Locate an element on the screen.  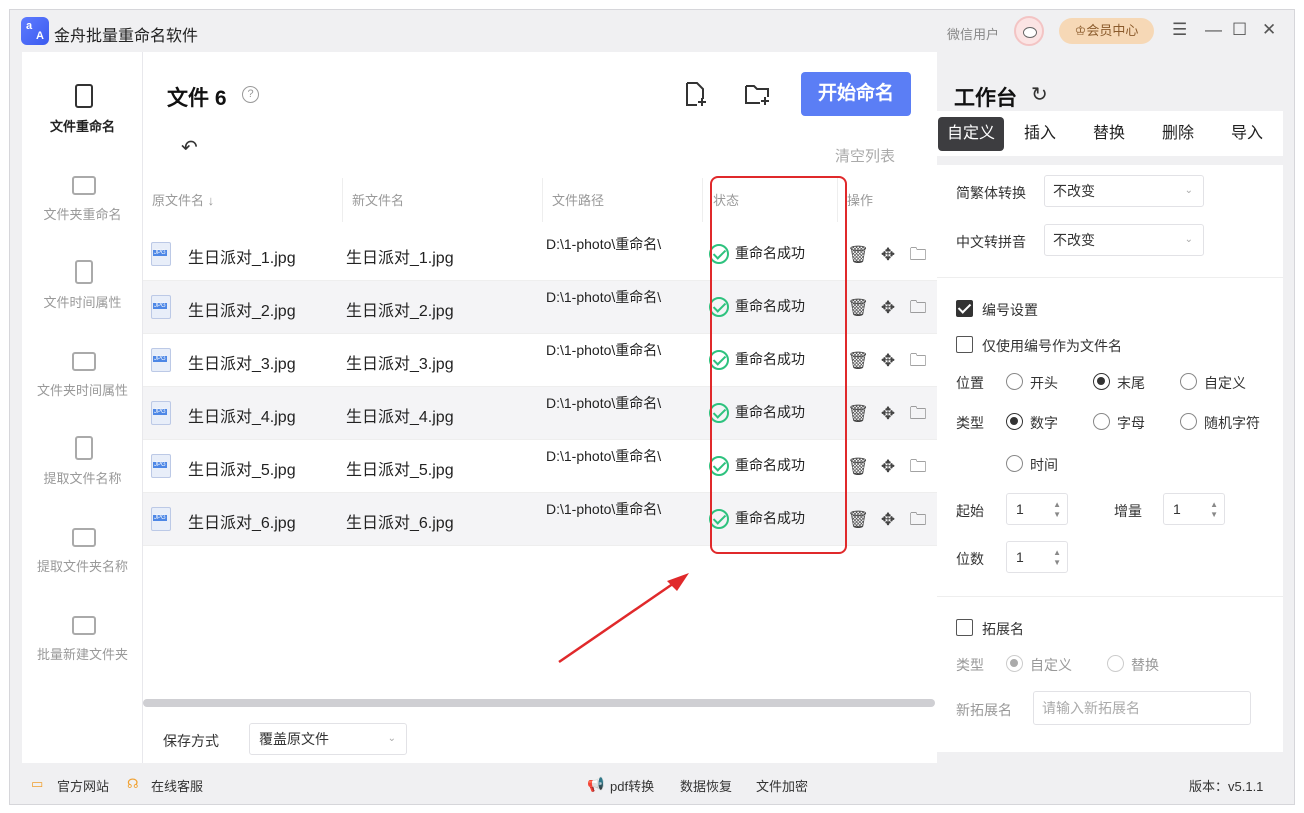
user-name: 微信用户 is located at coordinates (973, 33).